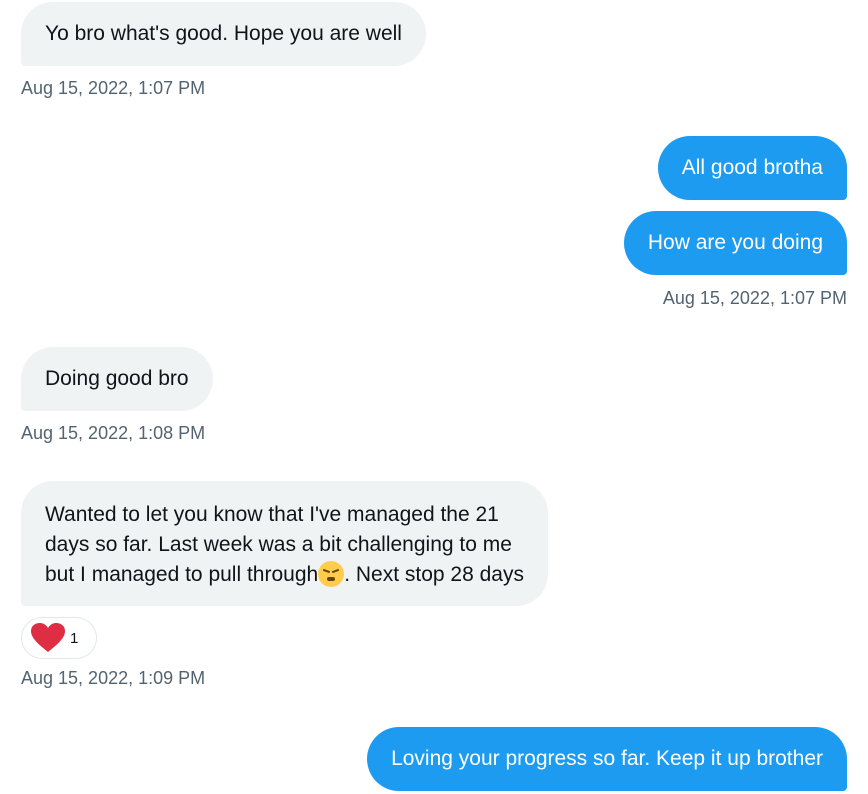 The image size is (868, 794). I want to click on message-text: Yo bro what's good. Hope you are well, so click(223, 33).